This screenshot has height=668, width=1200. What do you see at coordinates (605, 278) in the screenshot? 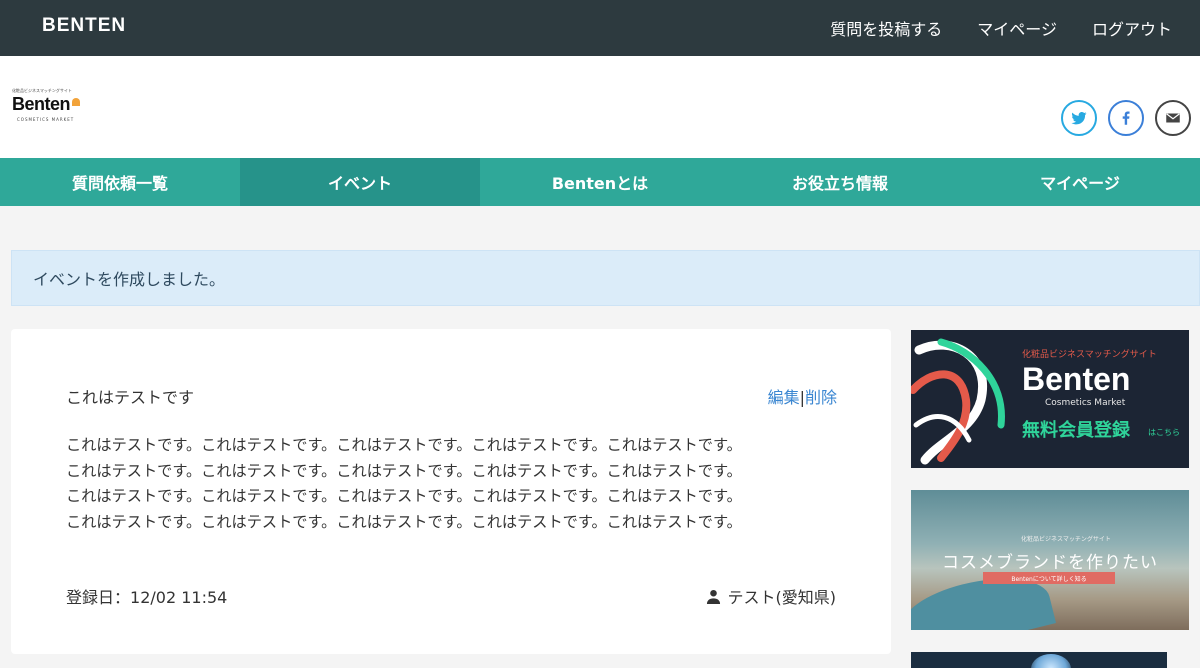
I see `success-alert: イベントを作成しました。` at bounding box center [605, 278].